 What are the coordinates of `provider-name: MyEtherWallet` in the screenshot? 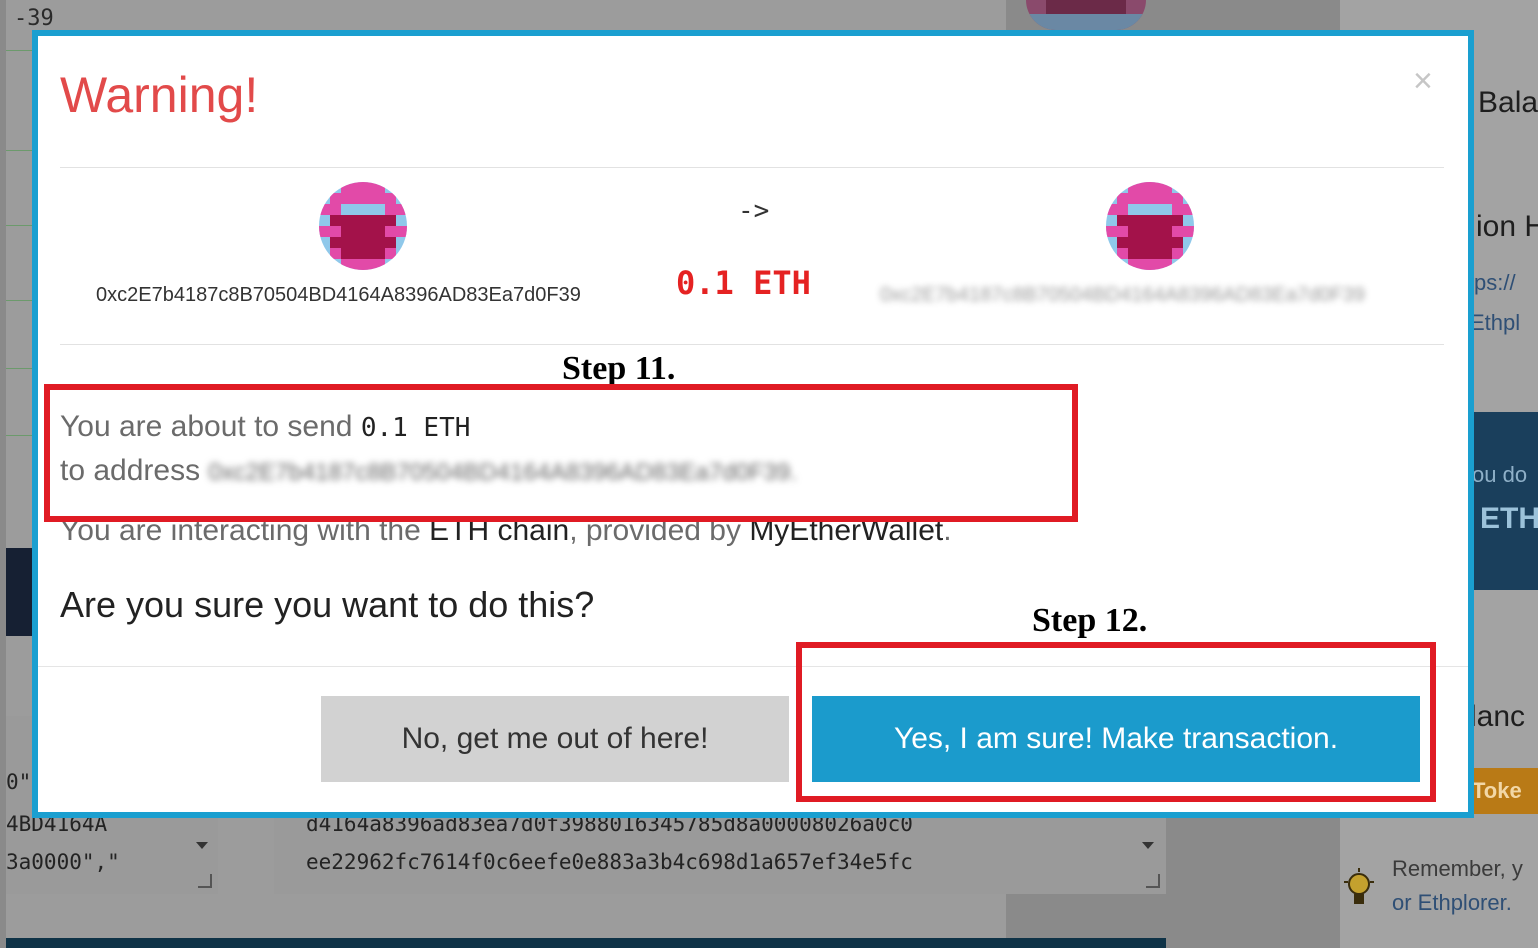 It's located at (846, 530).